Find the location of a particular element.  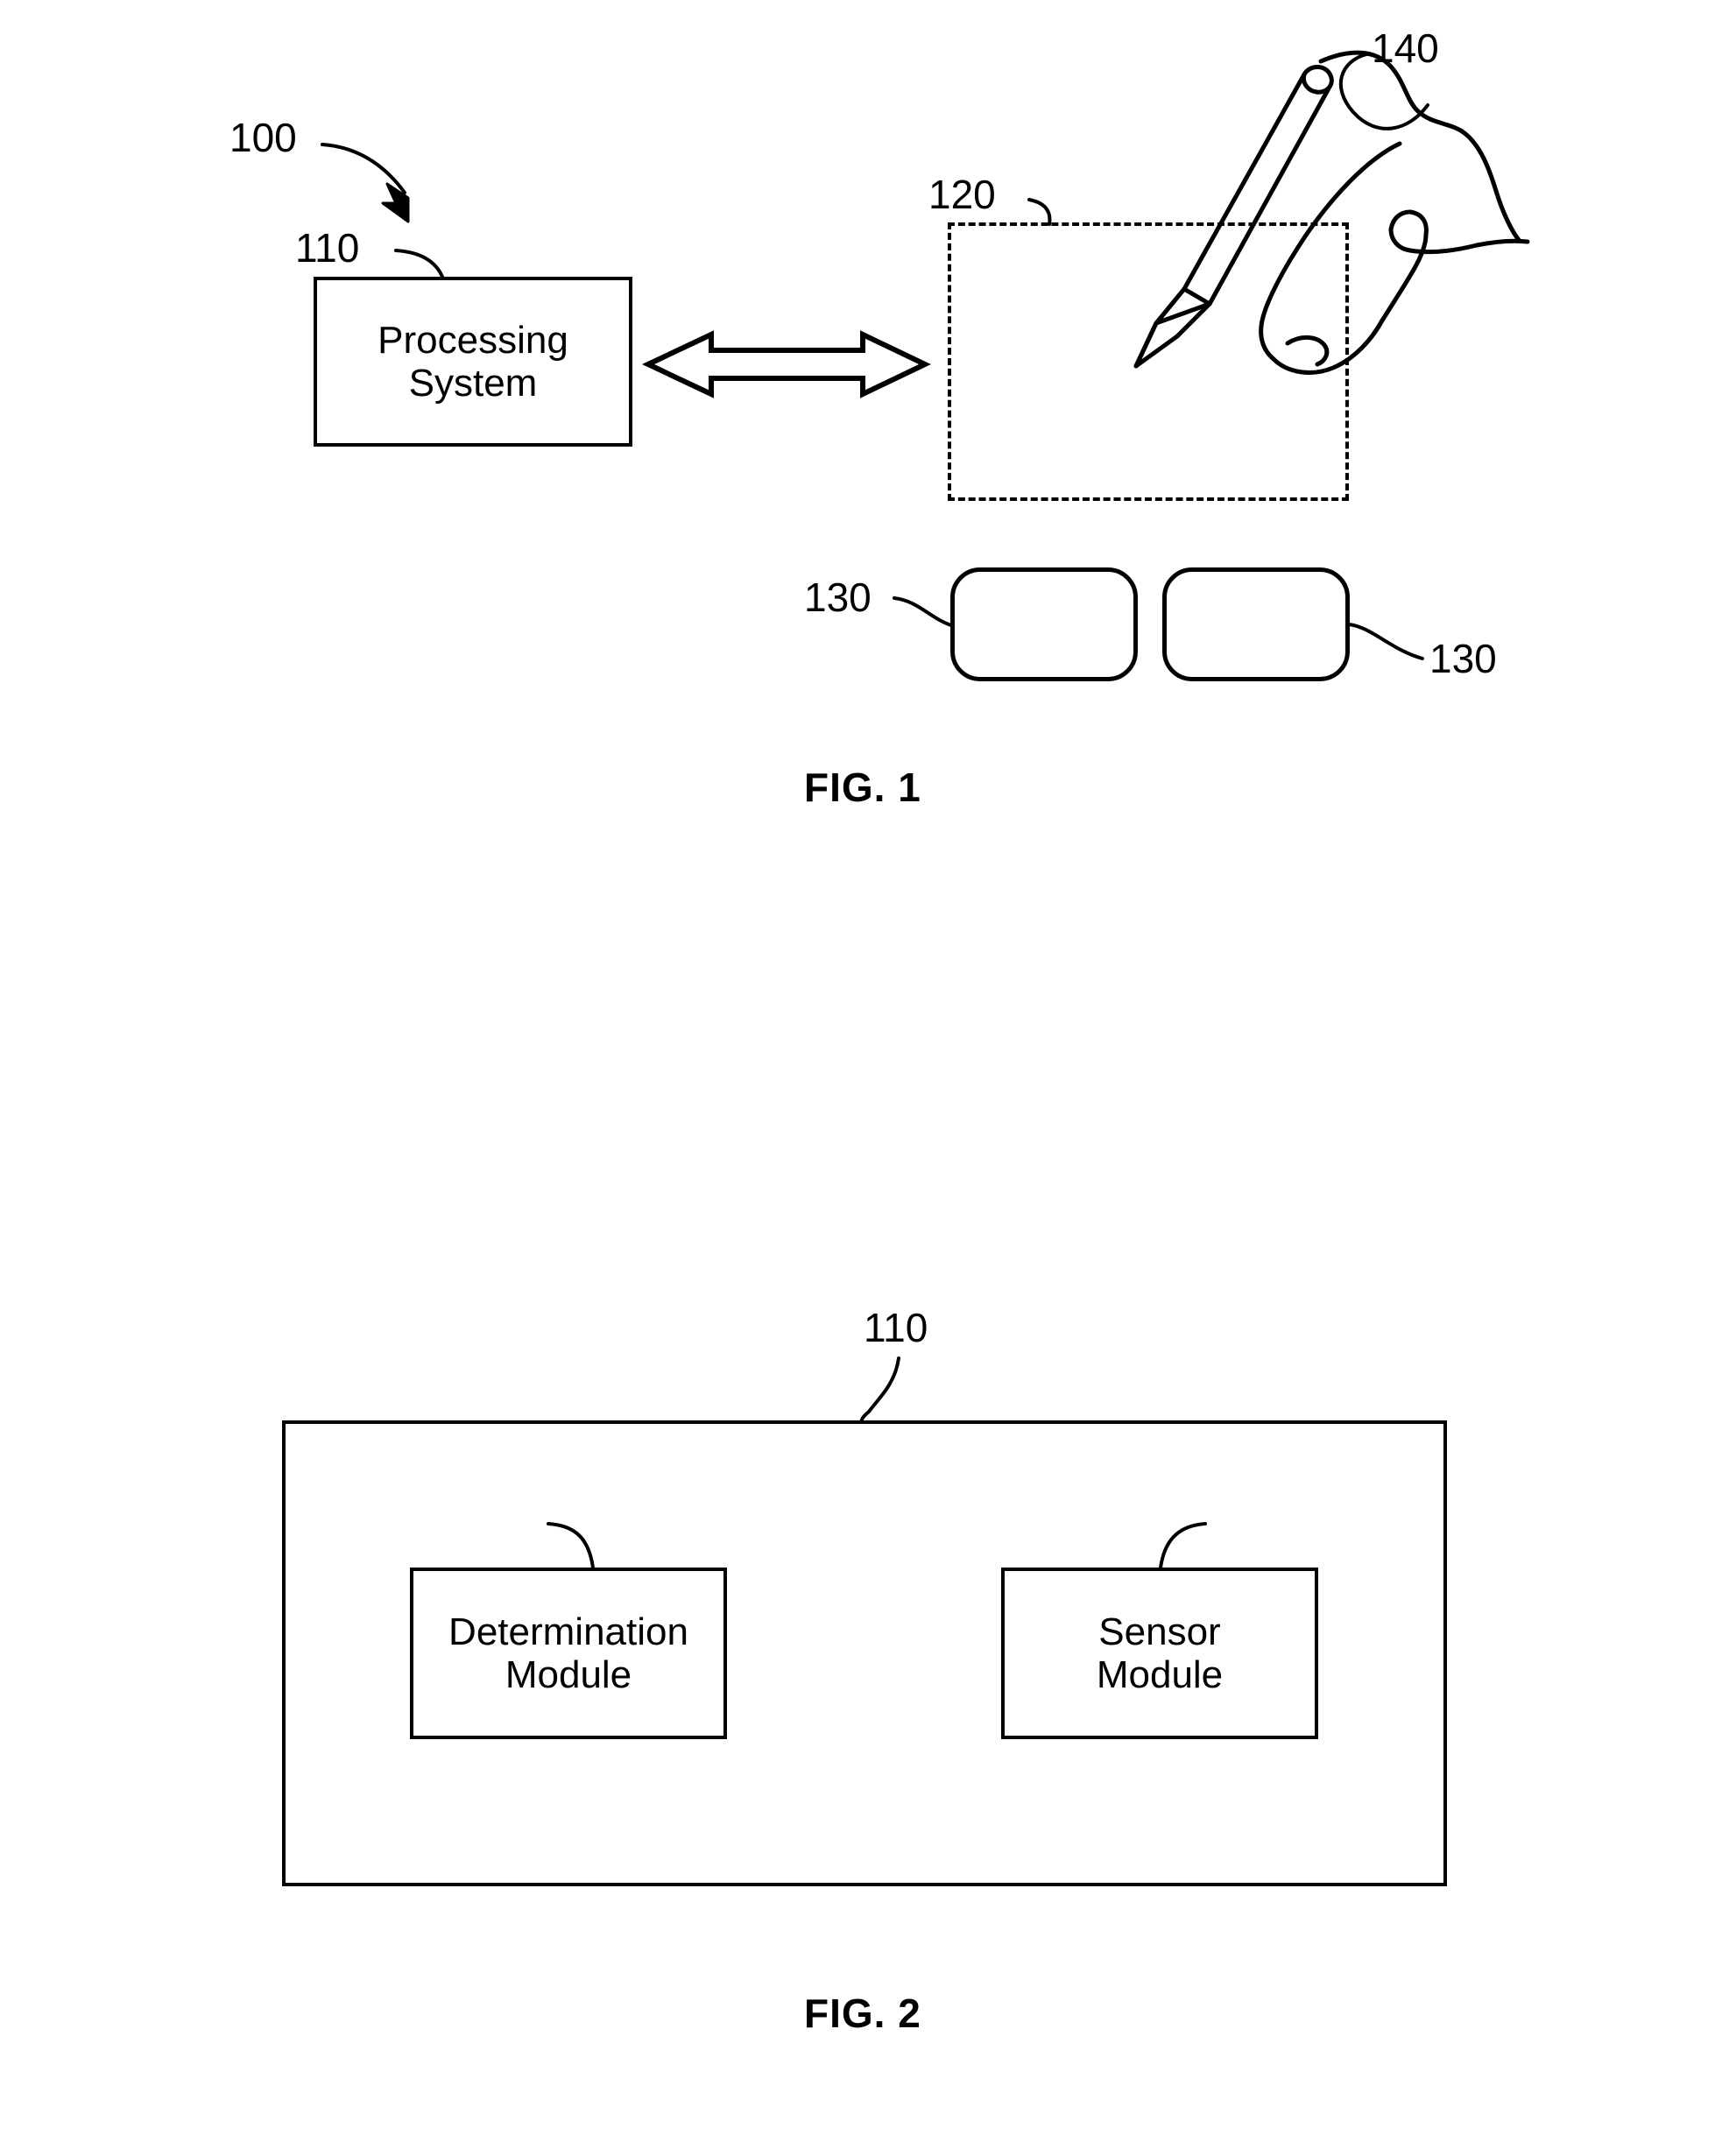

button-130-left is located at coordinates (1044, 624).